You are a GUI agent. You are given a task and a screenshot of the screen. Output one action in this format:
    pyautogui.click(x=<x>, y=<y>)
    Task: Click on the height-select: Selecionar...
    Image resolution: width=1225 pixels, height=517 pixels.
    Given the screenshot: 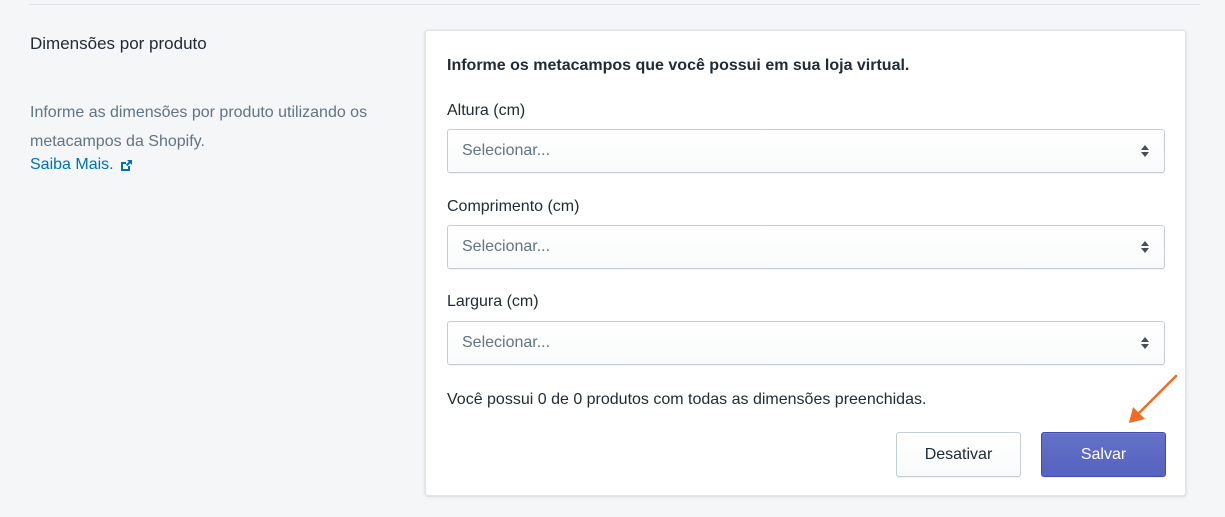 What is the action you would take?
    pyautogui.click(x=806, y=151)
    